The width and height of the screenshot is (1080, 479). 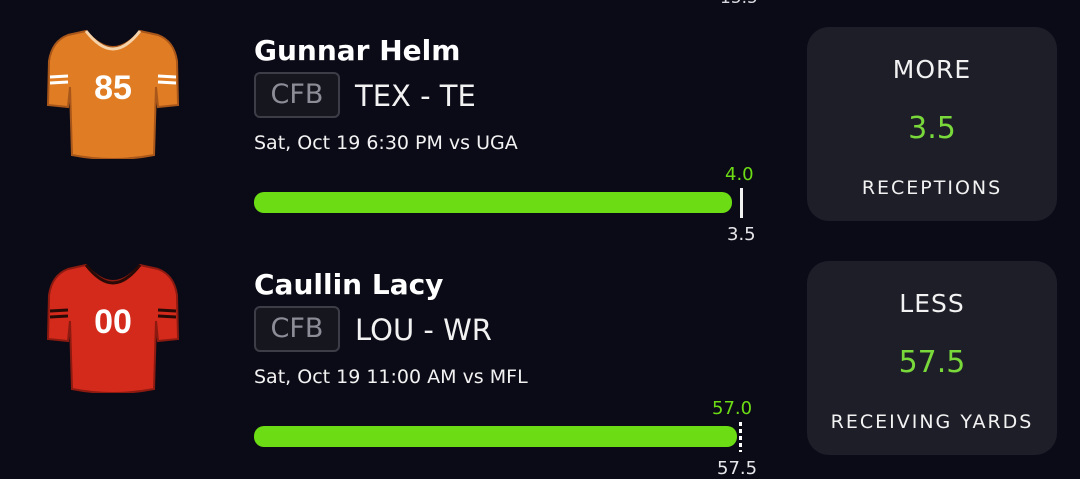 I want to click on jersey-icon: 00, so click(x=113, y=328).